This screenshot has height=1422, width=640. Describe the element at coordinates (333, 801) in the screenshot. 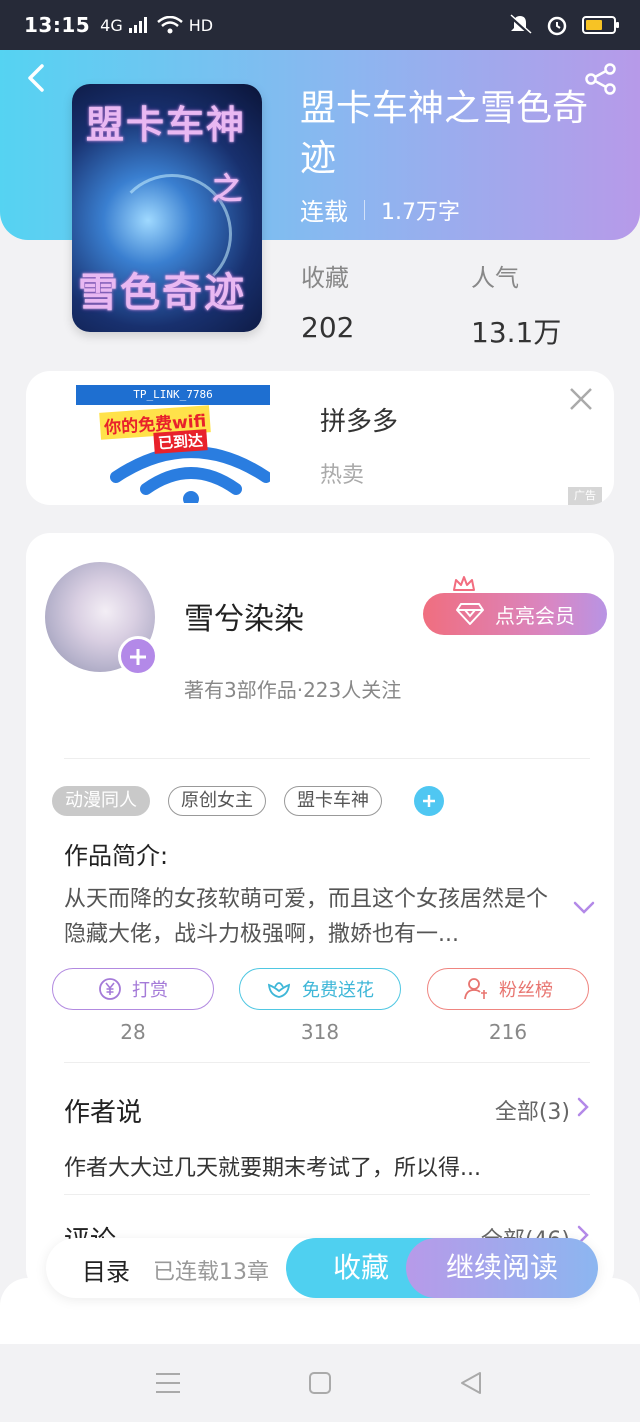

I see `tag-item: 盟卡车神` at that location.